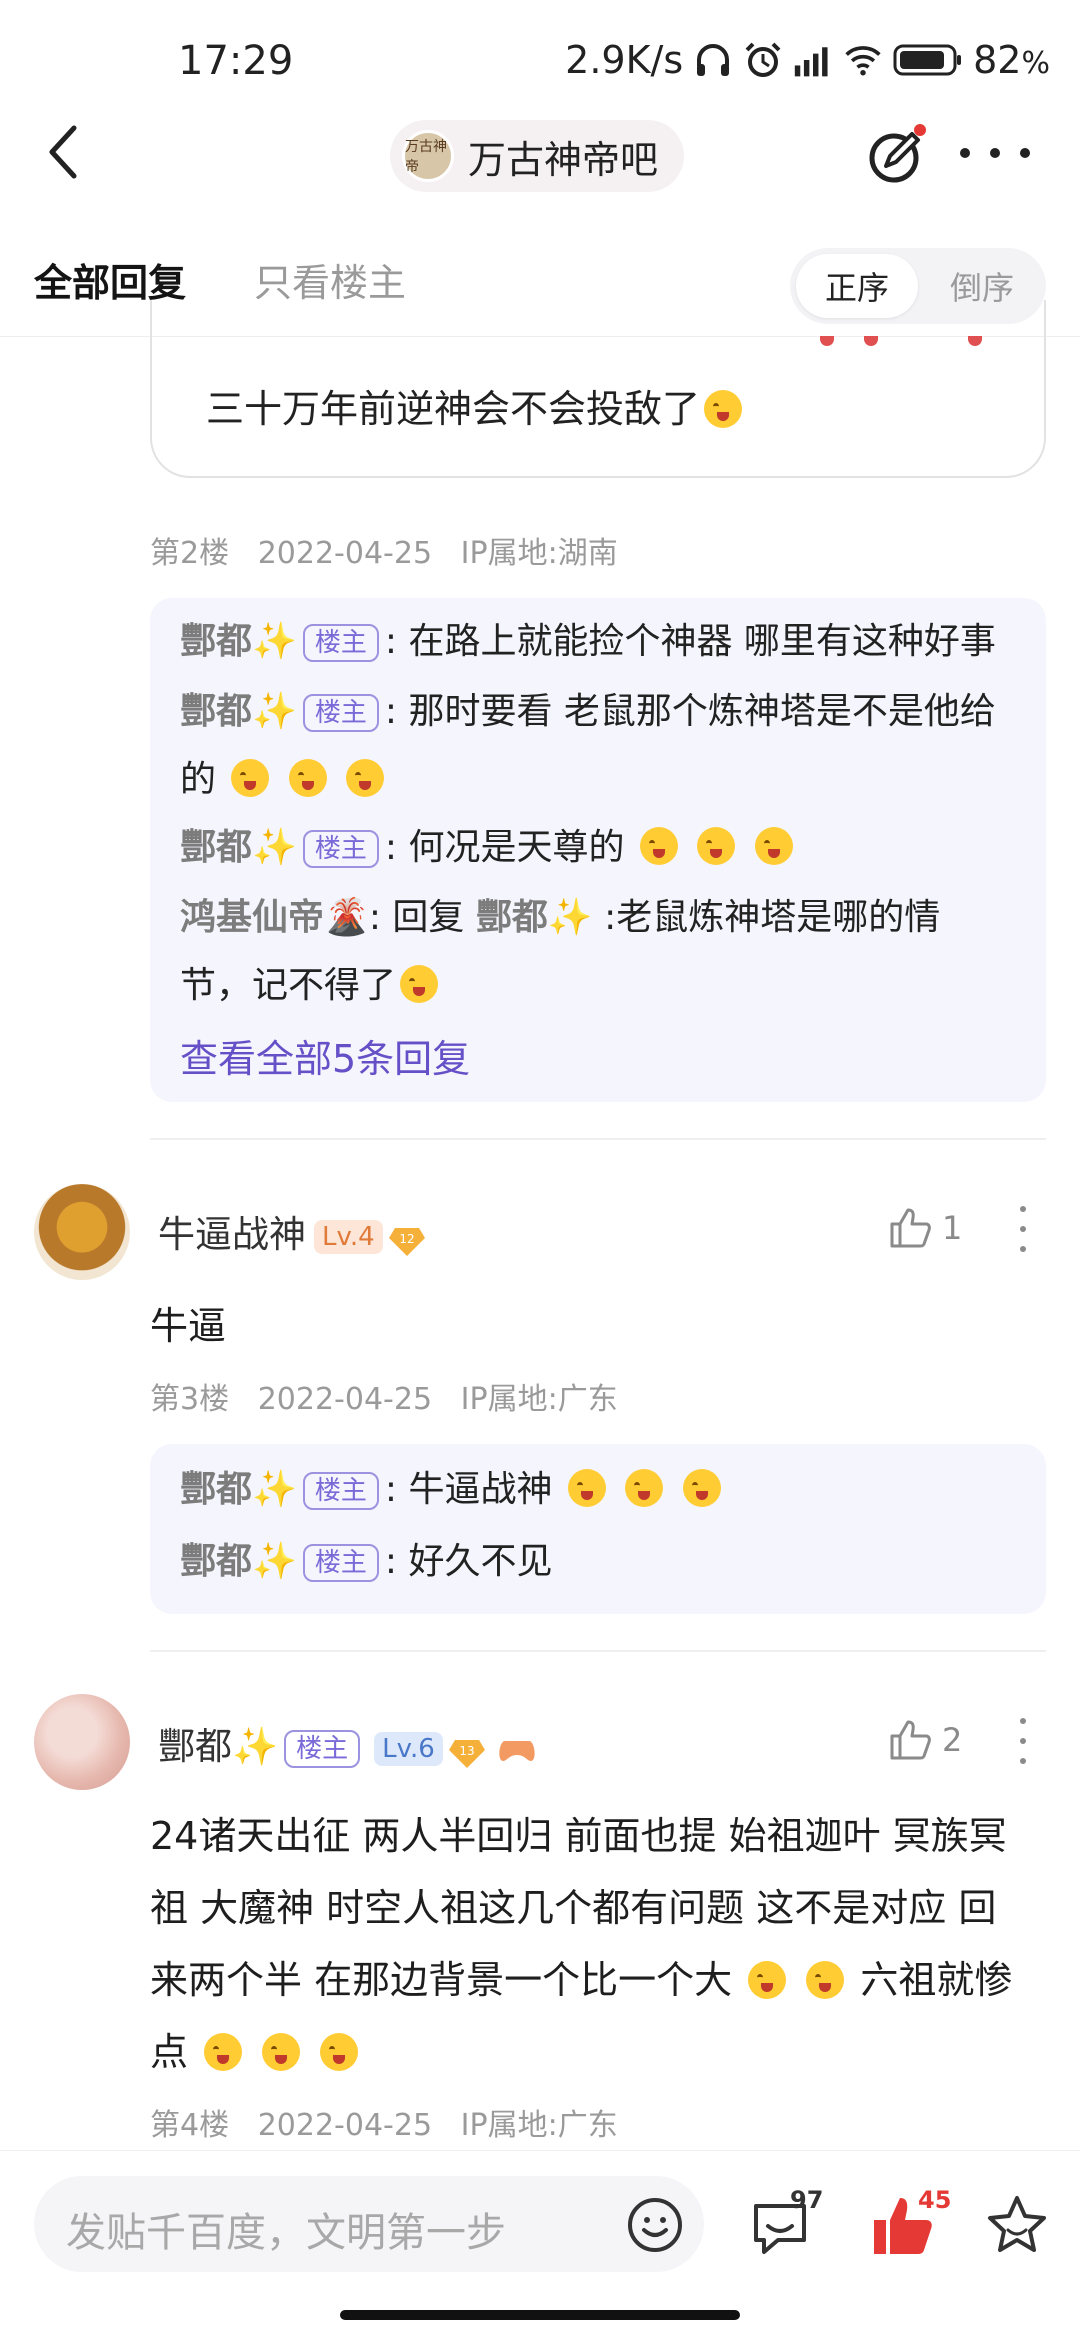 The height and width of the screenshot is (2340, 1080). I want to click on svg-text: 13, so click(466, 1751).